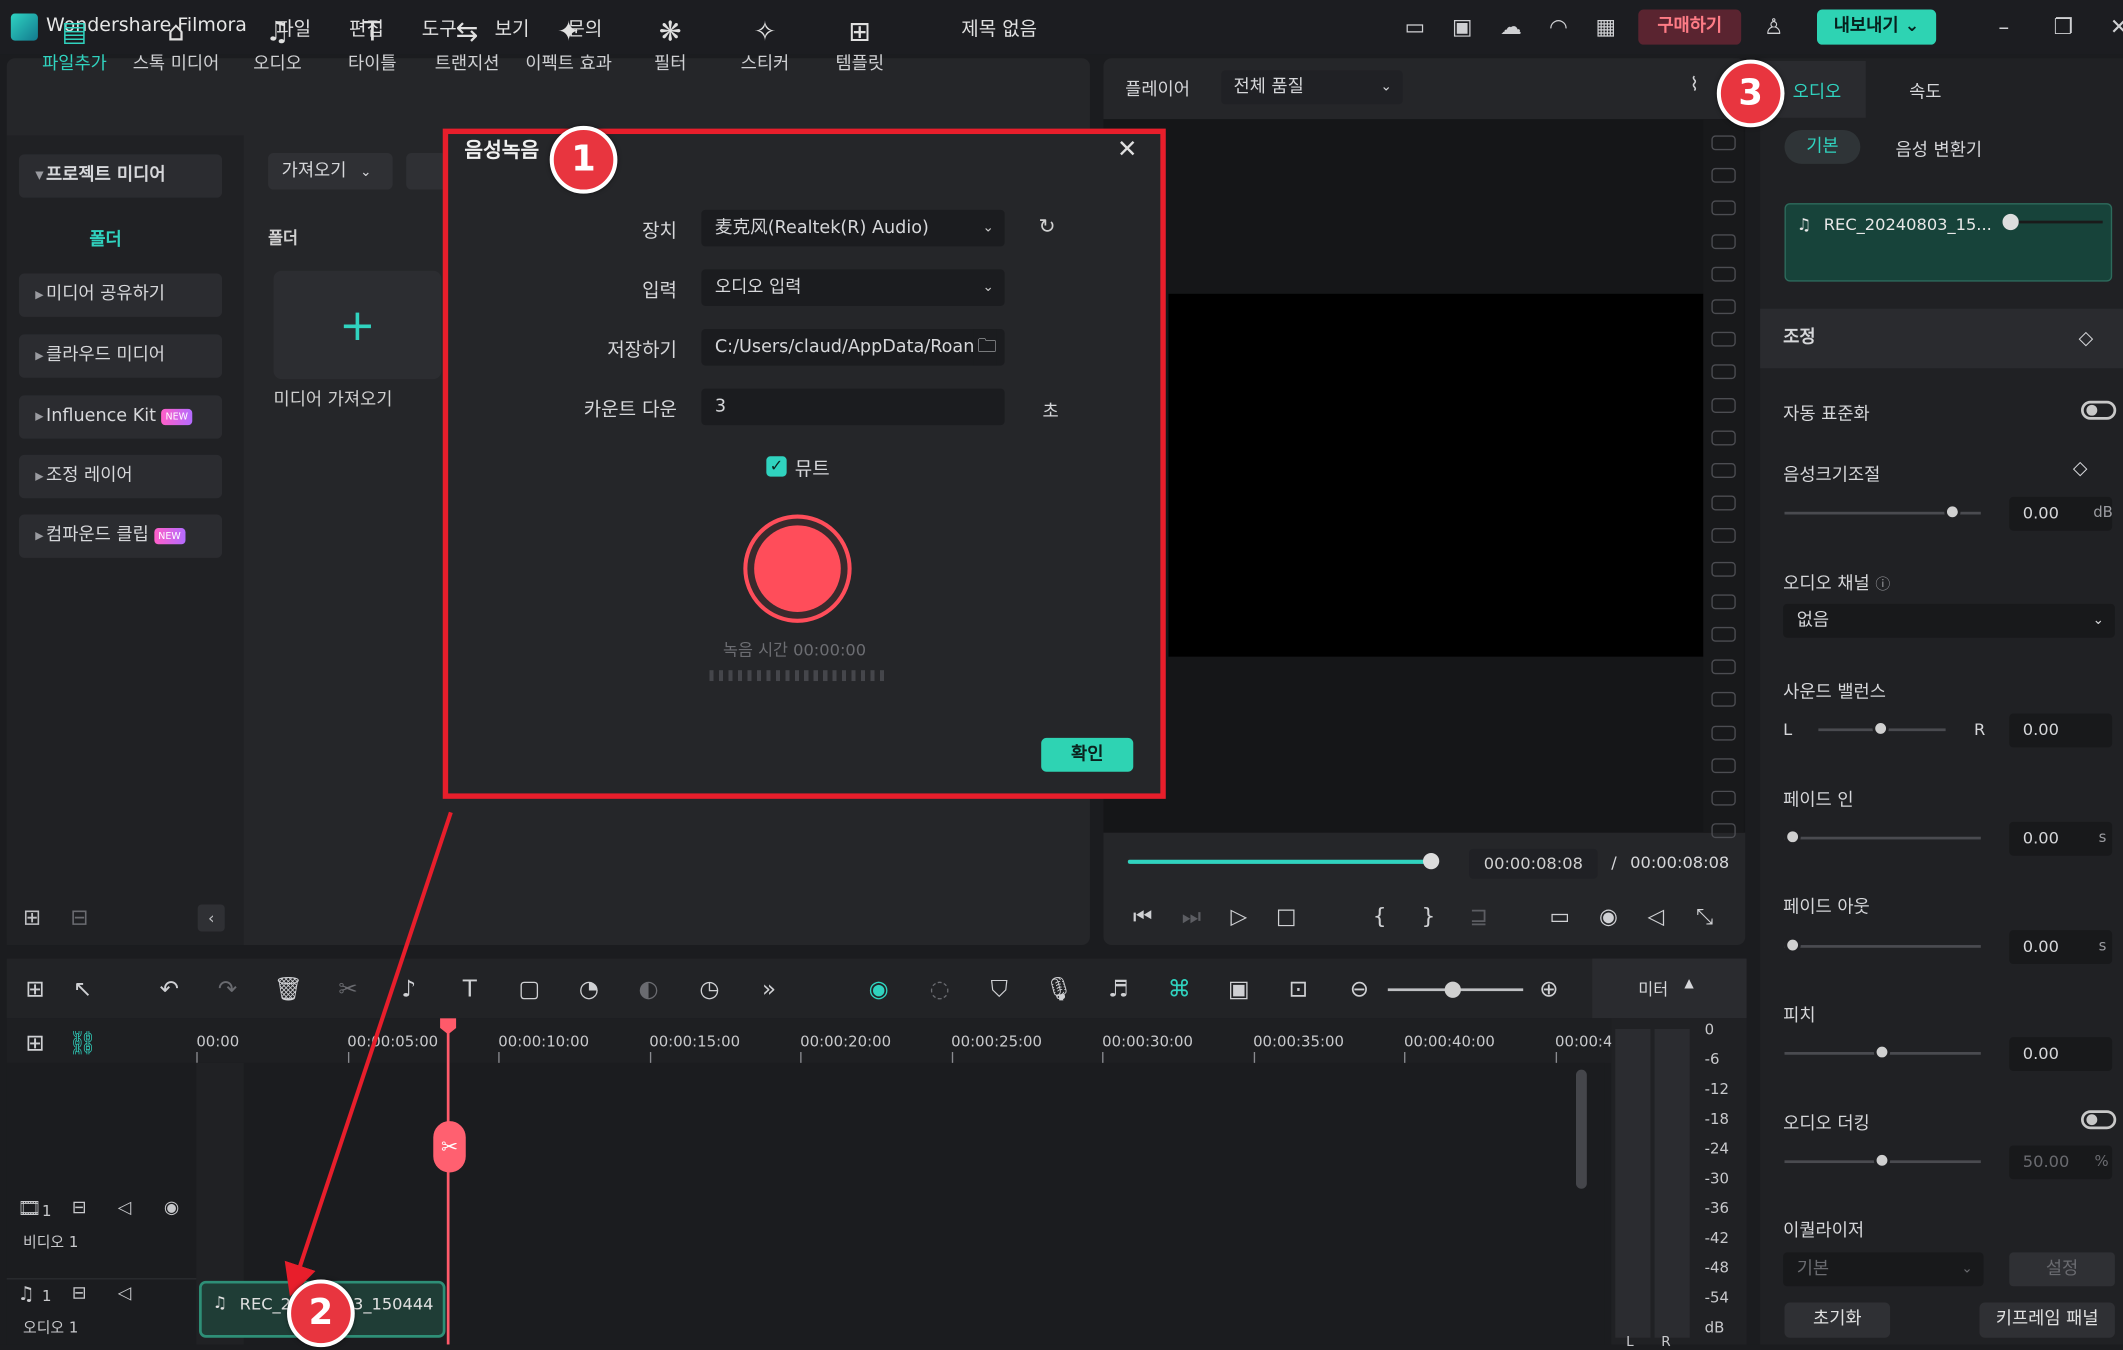 The width and height of the screenshot is (2123, 1350). What do you see at coordinates (769, 990) in the screenshot?
I see `more-icon: »` at bounding box center [769, 990].